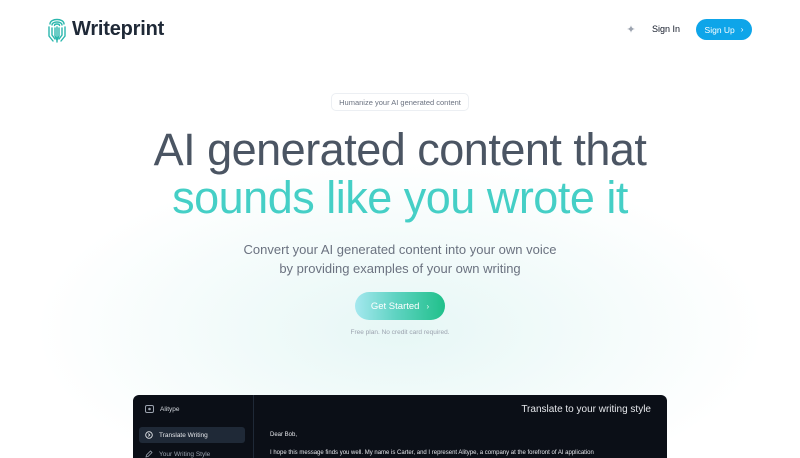  What do you see at coordinates (149, 454) in the screenshot?
I see `pen-icon` at bounding box center [149, 454].